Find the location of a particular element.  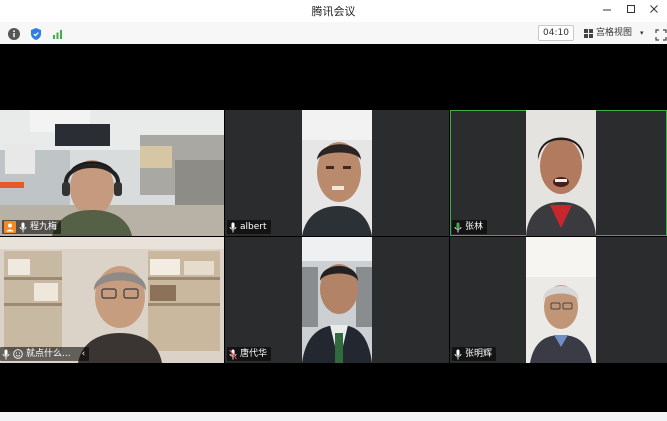

maximize-icon is located at coordinates (631, 11).